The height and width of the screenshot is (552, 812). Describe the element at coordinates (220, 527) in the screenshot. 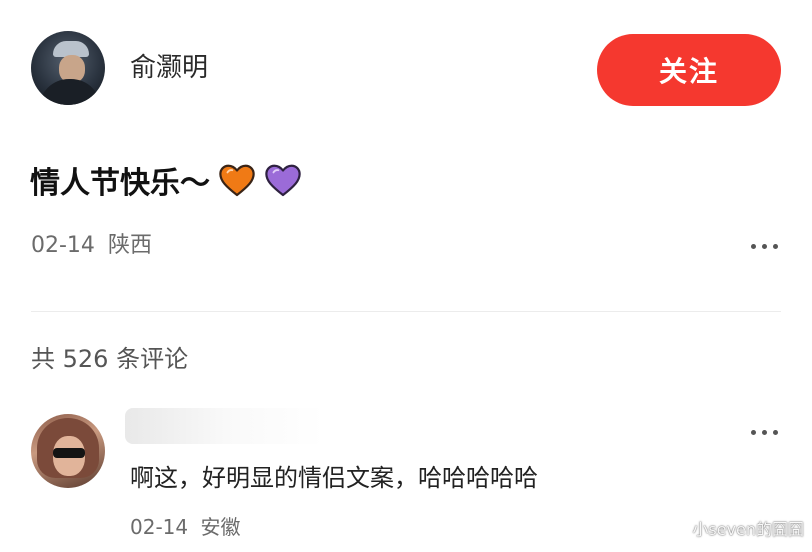

I see `comment-location: 安徽` at that location.